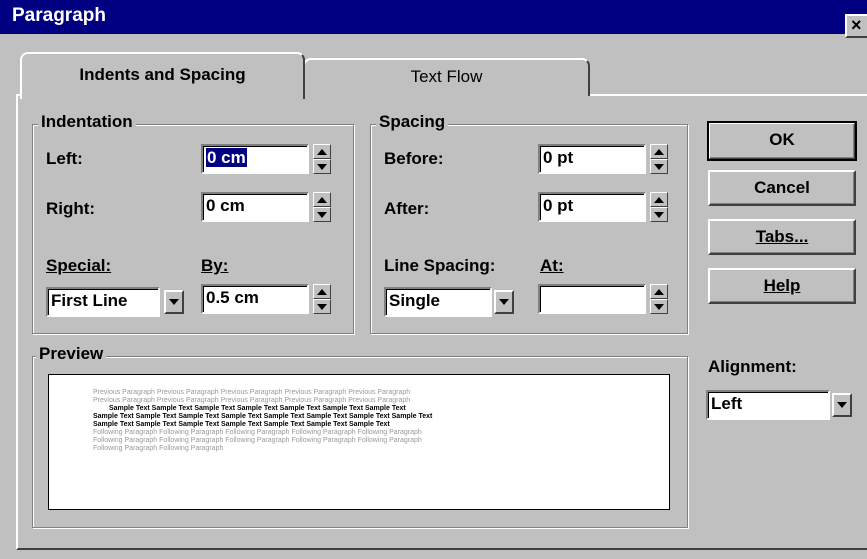  I want to click on at-spinner, so click(659, 299).